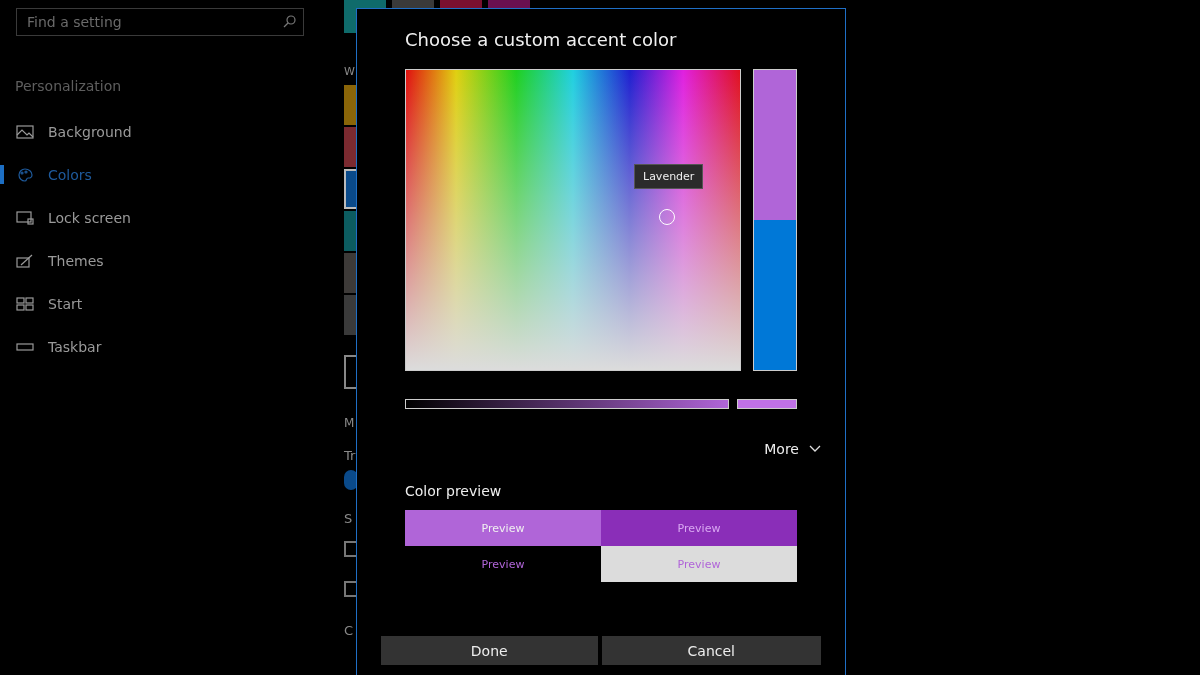 The image size is (1200, 675). Describe the element at coordinates (165, 217) in the screenshot. I see `nav-item: Lock screen` at that location.